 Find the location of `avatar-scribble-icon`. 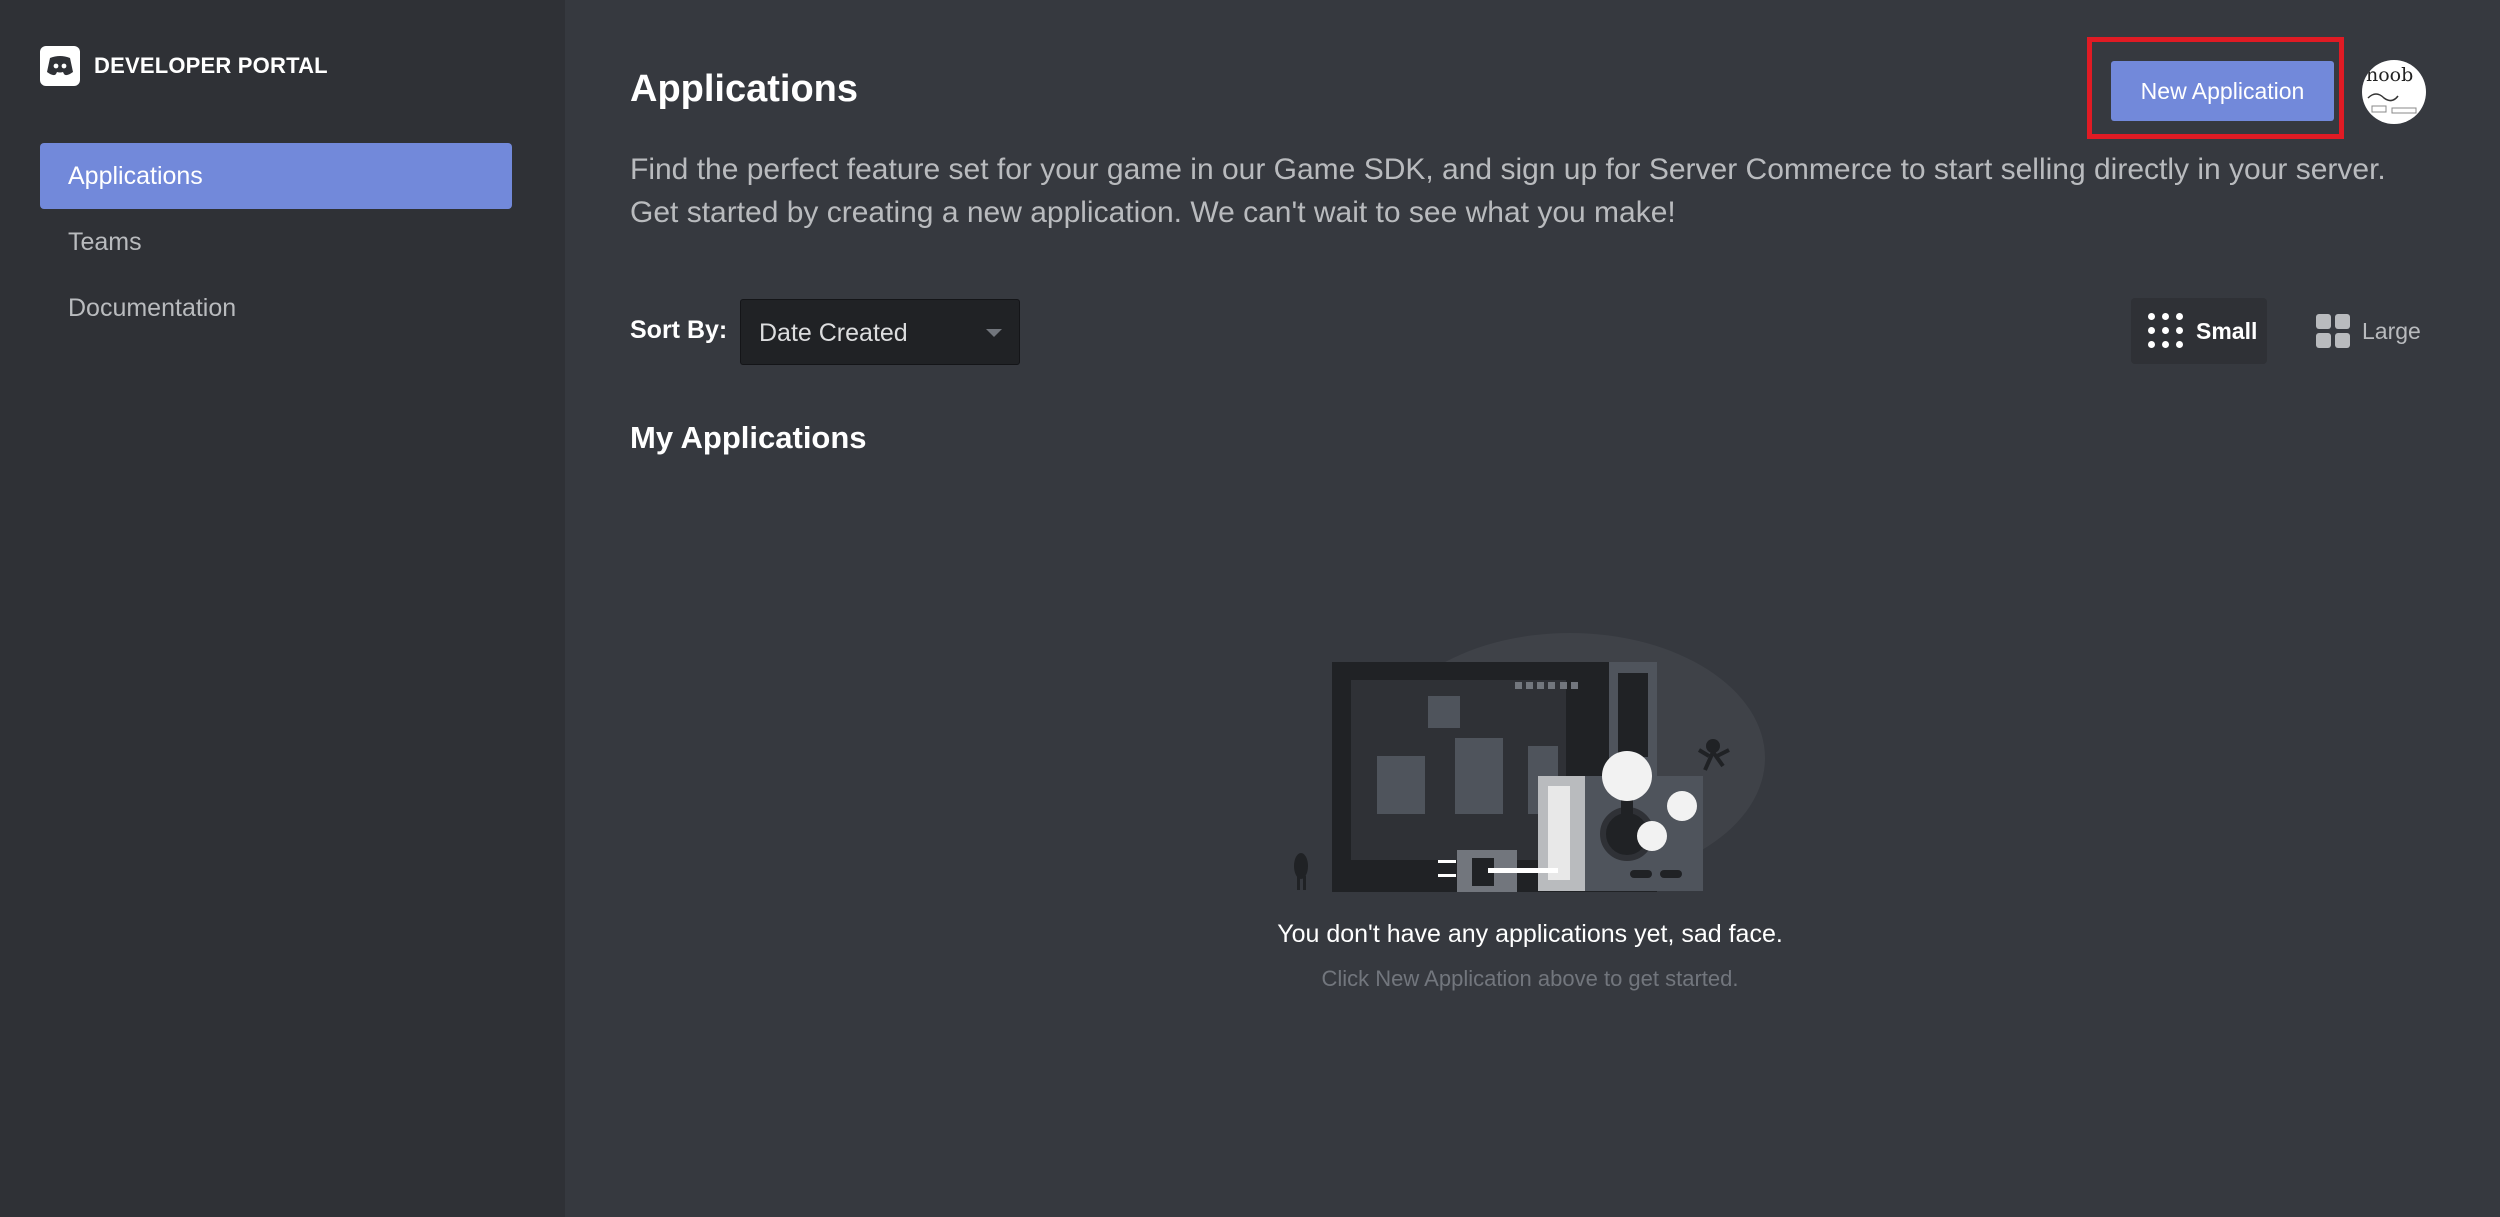

avatar-scribble-icon is located at coordinates (2392, 103).